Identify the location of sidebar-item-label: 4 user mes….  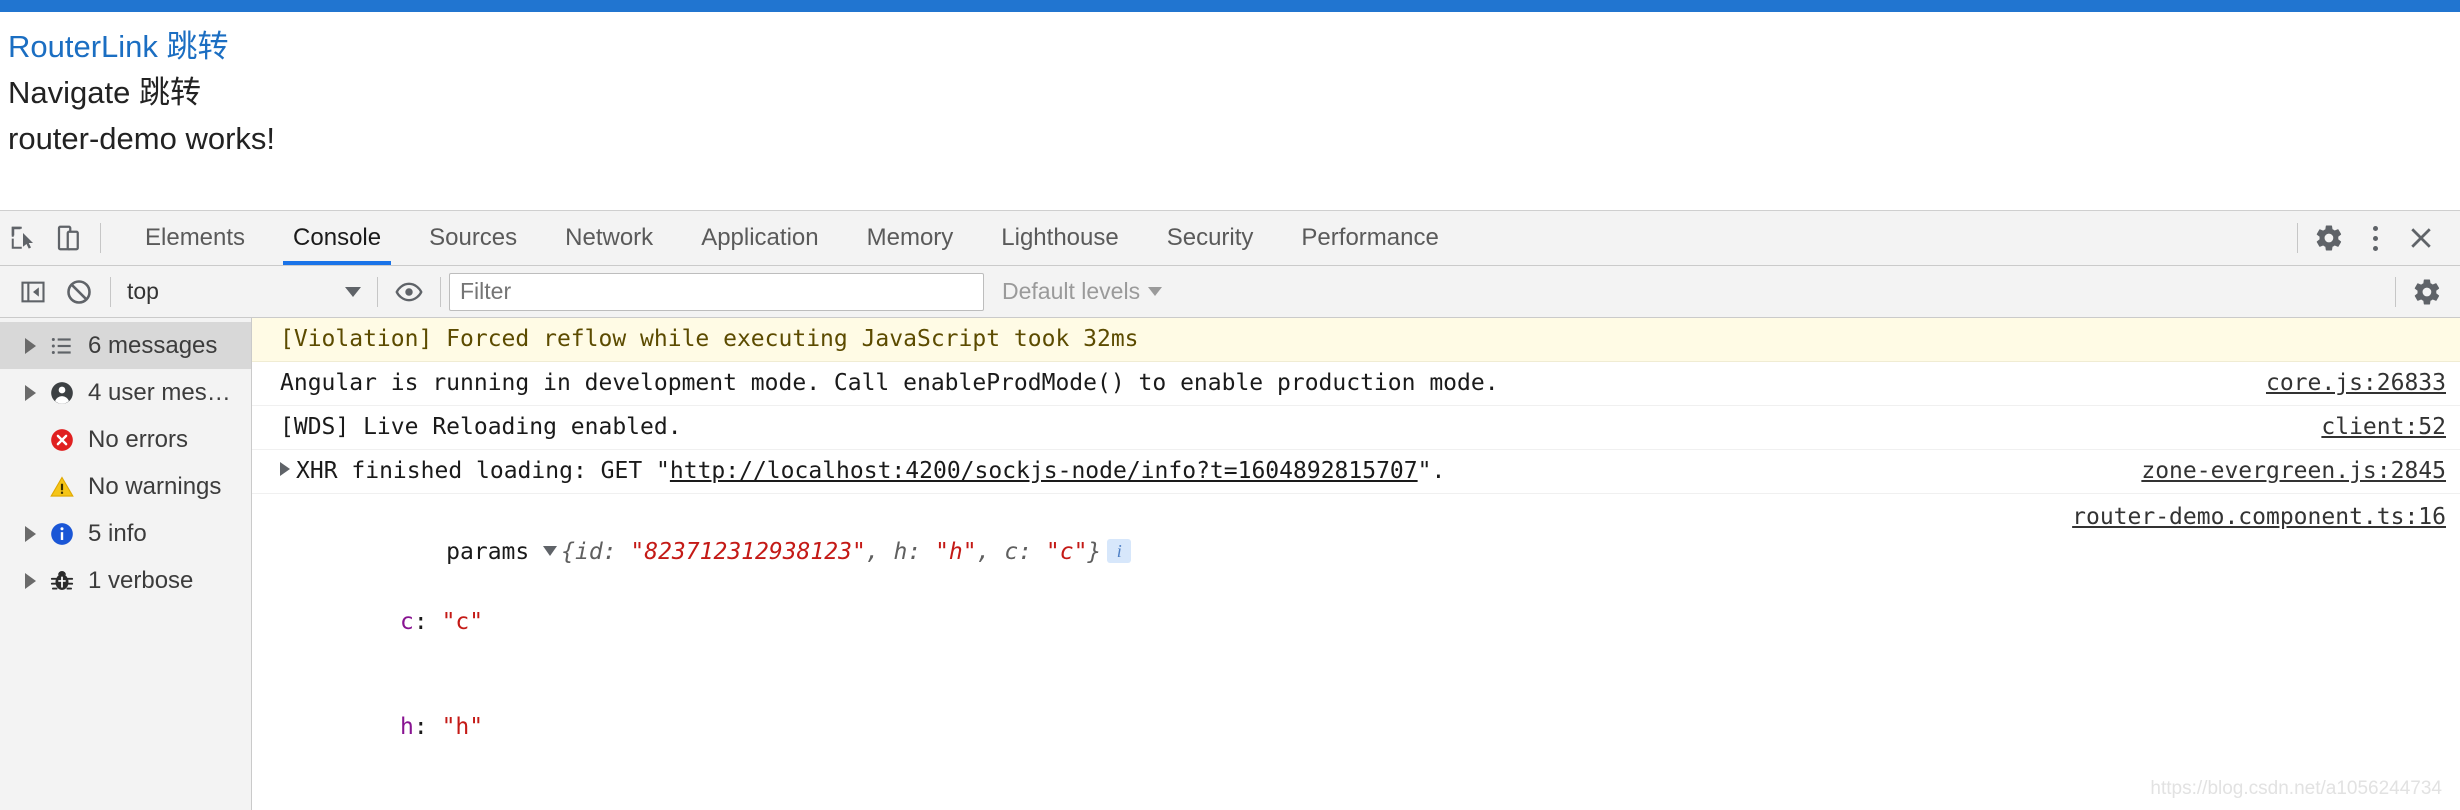
(159, 392).